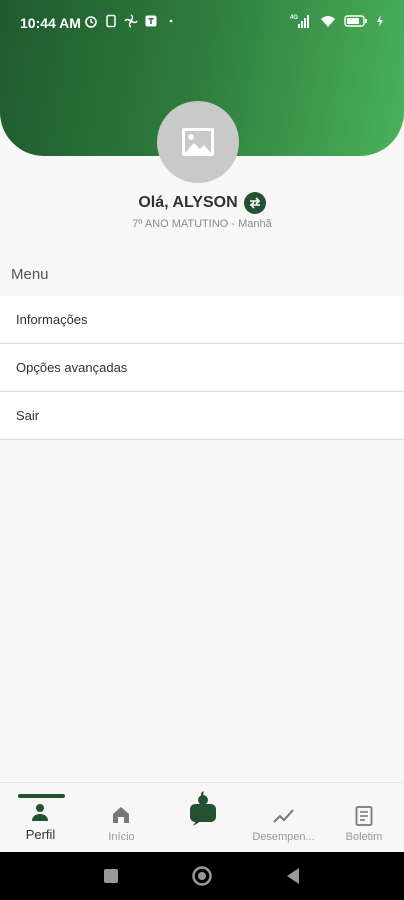 The width and height of the screenshot is (404, 900). I want to click on nav-label: Início, so click(121, 837).